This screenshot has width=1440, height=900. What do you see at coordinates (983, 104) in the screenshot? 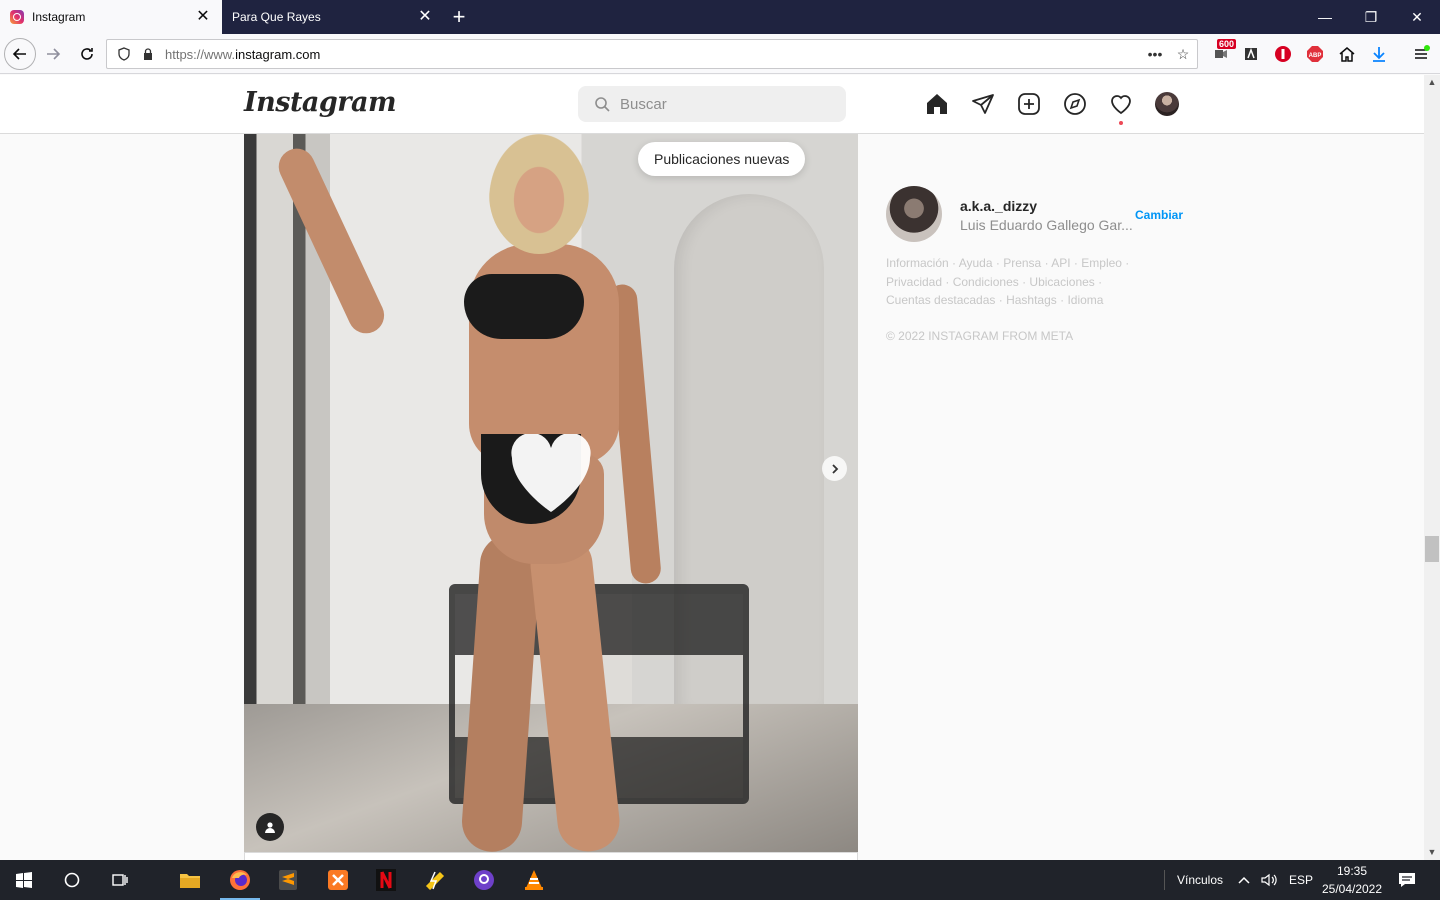
I see `direct-messages-button` at bounding box center [983, 104].